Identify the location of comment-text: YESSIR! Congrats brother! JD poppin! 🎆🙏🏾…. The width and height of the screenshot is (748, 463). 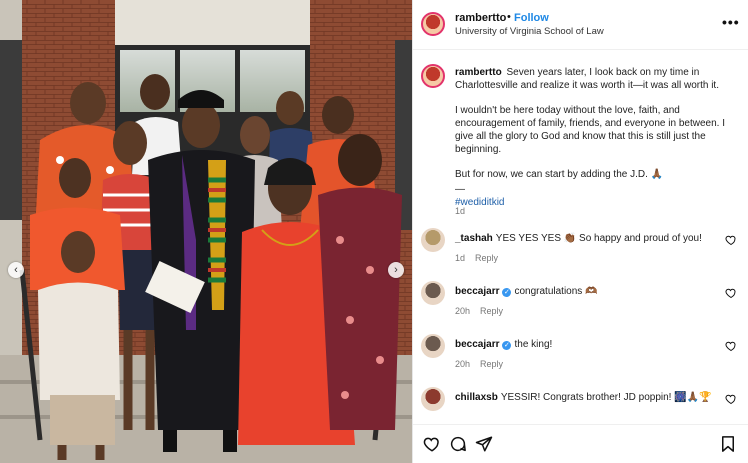
(606, 397).